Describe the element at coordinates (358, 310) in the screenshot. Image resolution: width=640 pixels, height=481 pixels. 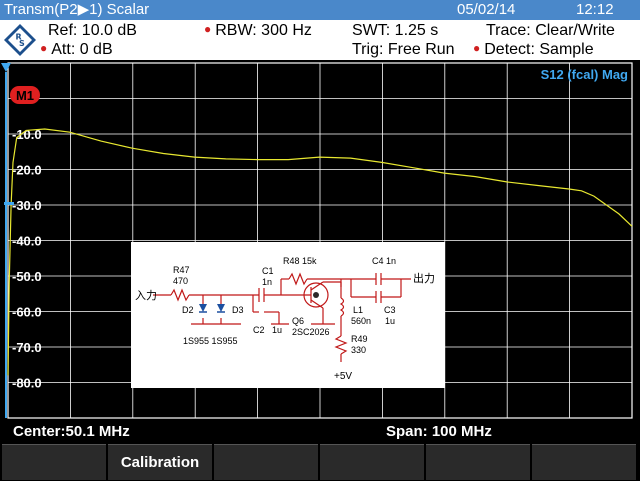
I see `l1-label: L1` at that location.